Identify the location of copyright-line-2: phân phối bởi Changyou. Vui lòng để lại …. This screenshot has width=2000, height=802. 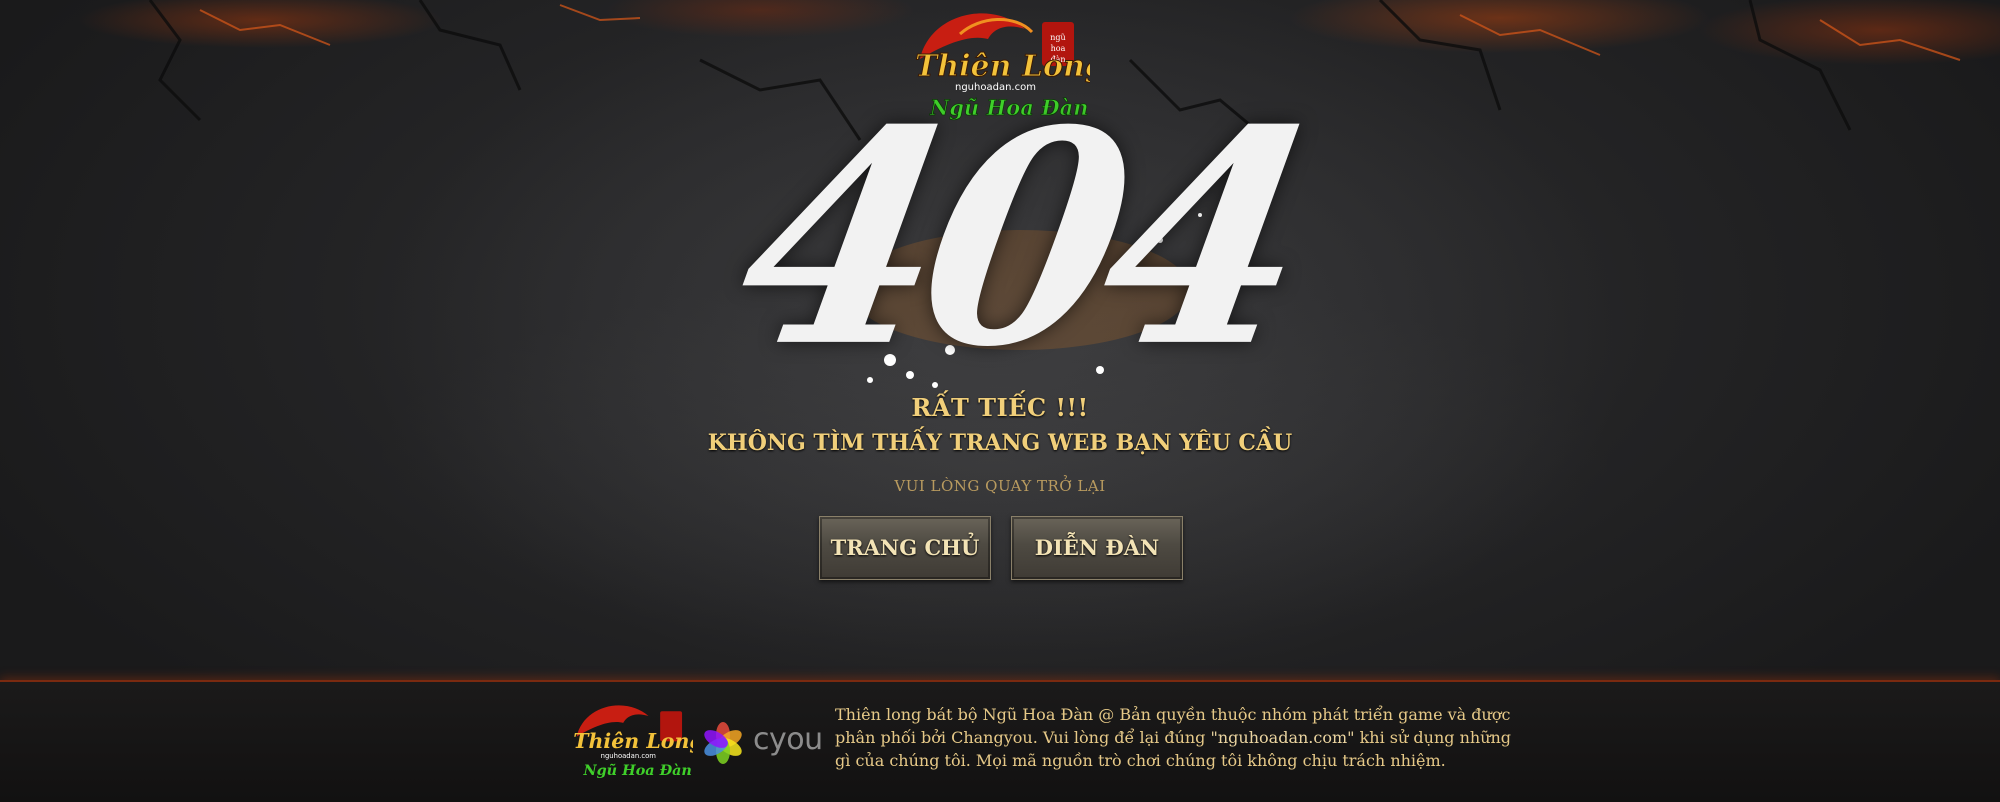
(1185, 737).